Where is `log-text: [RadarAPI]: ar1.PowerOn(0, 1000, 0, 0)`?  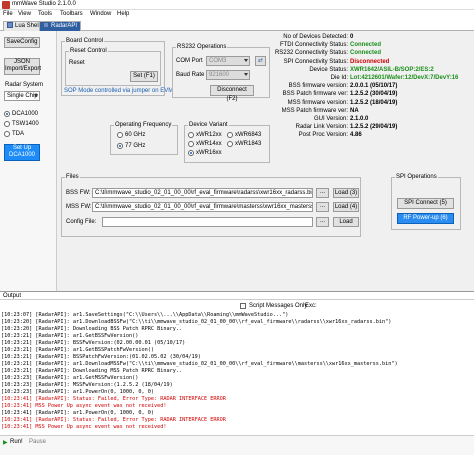 log-text: [RadarAPI]: ar1.PowerOn(0, 1000, 0, 0) is located at coordinates (95, 413).